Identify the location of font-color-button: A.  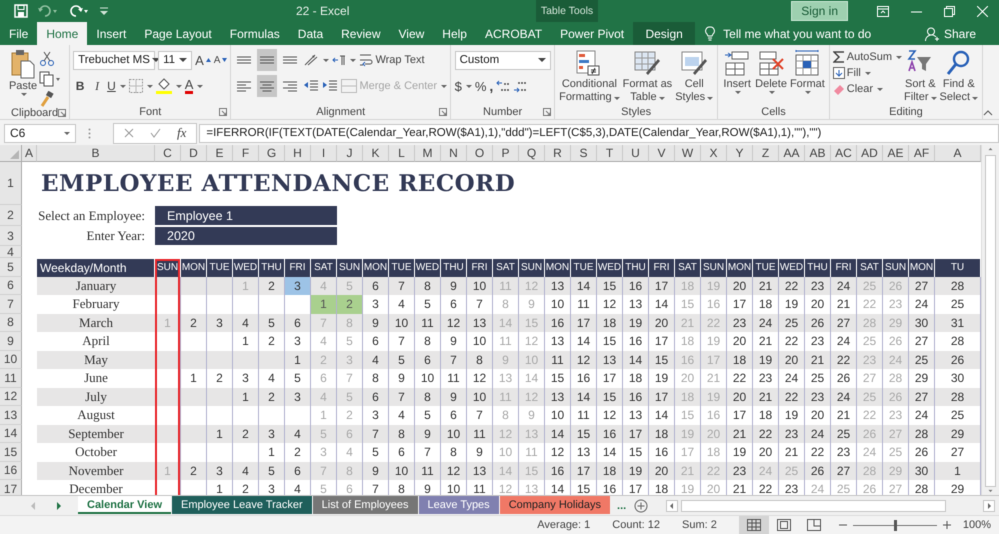
(194, 86).